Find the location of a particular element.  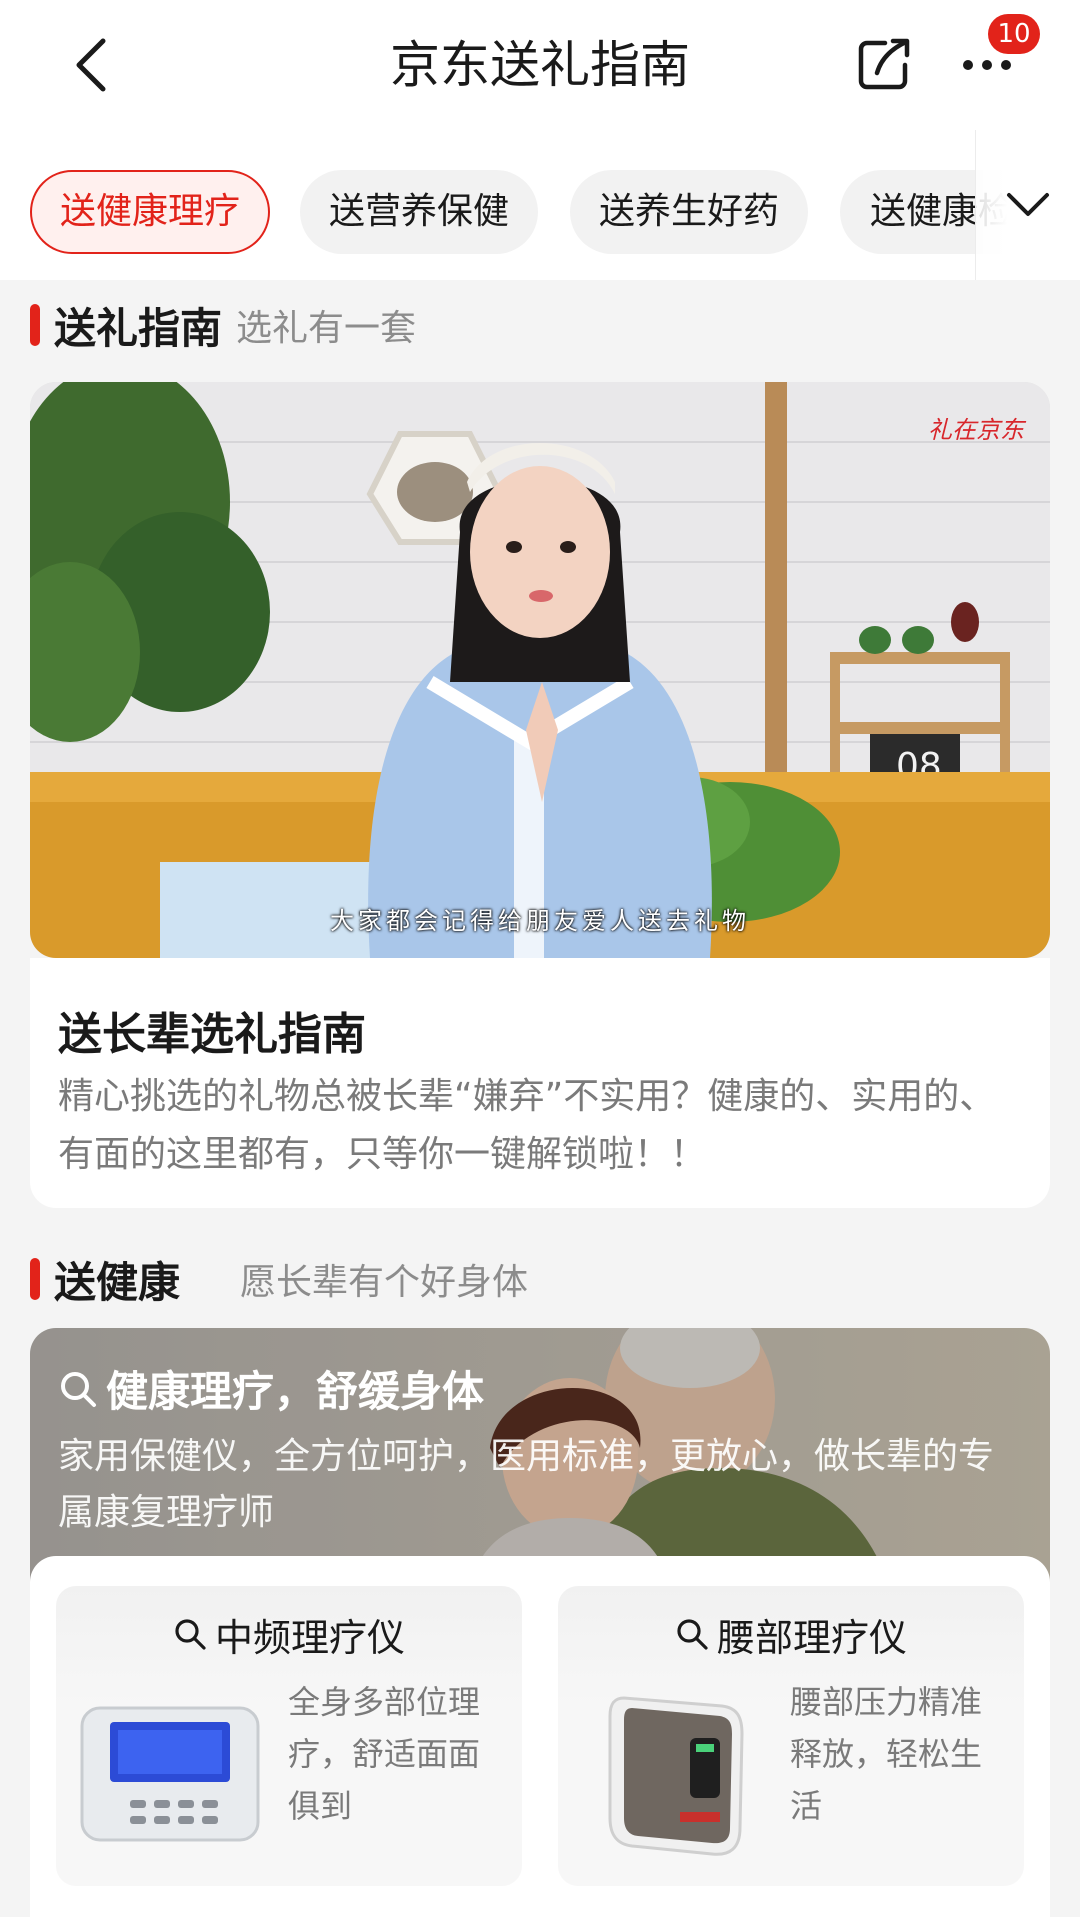

guide-section-title: 送礼指南 选礼有一套 is located at coordinates (223, 325).